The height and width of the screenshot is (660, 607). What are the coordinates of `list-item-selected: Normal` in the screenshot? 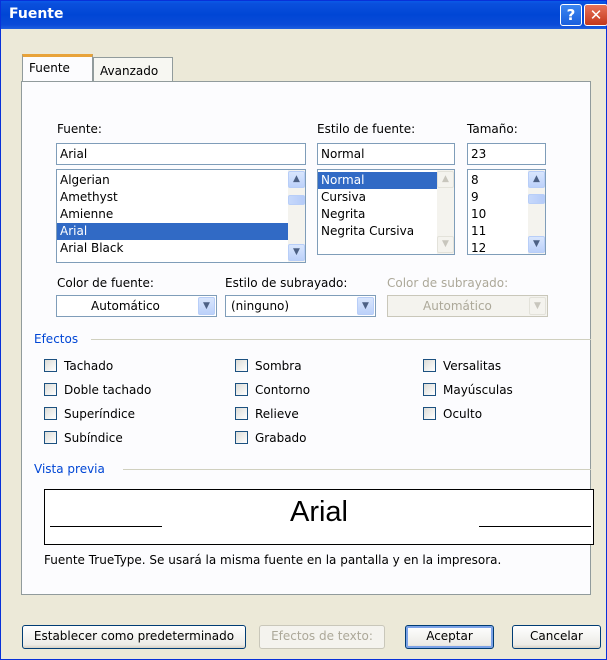 It's located at (386, 180).